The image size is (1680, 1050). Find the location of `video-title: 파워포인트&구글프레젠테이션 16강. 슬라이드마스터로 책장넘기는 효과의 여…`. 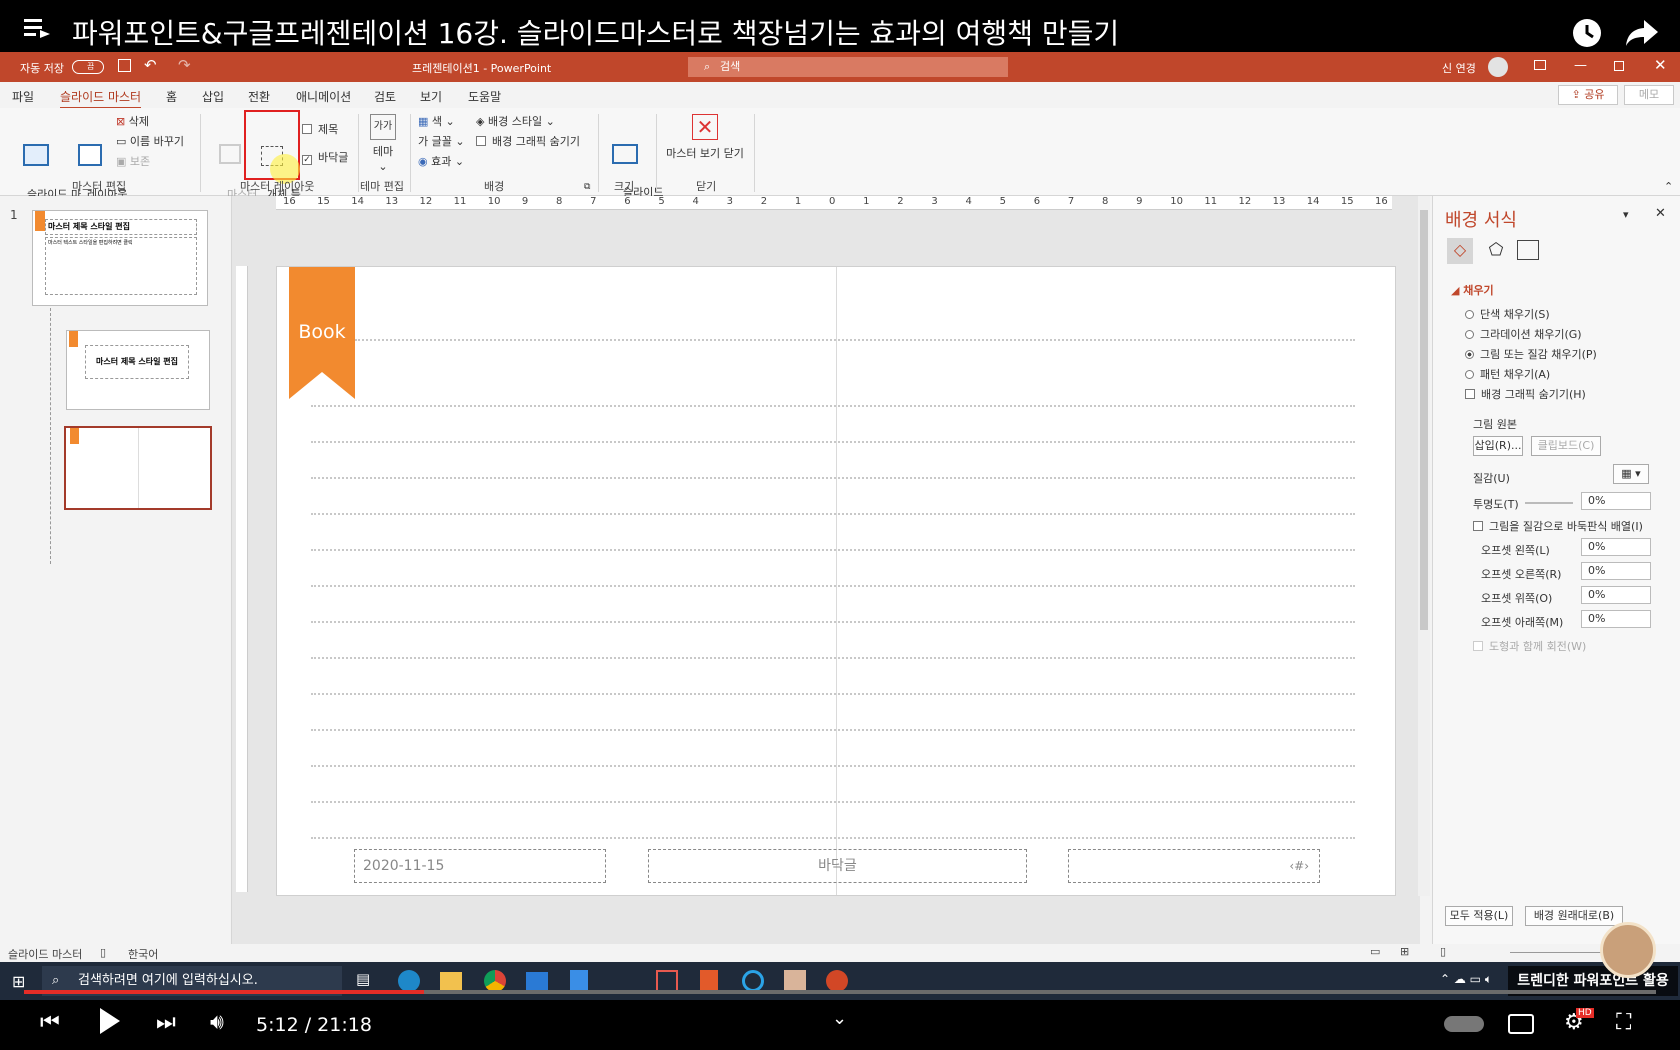

video-title: 파워포인트&구글프레젠테이션 16강. 슬라이드마스터로 책장넘기는 효과의 여… is located at coordinates (595, 32).